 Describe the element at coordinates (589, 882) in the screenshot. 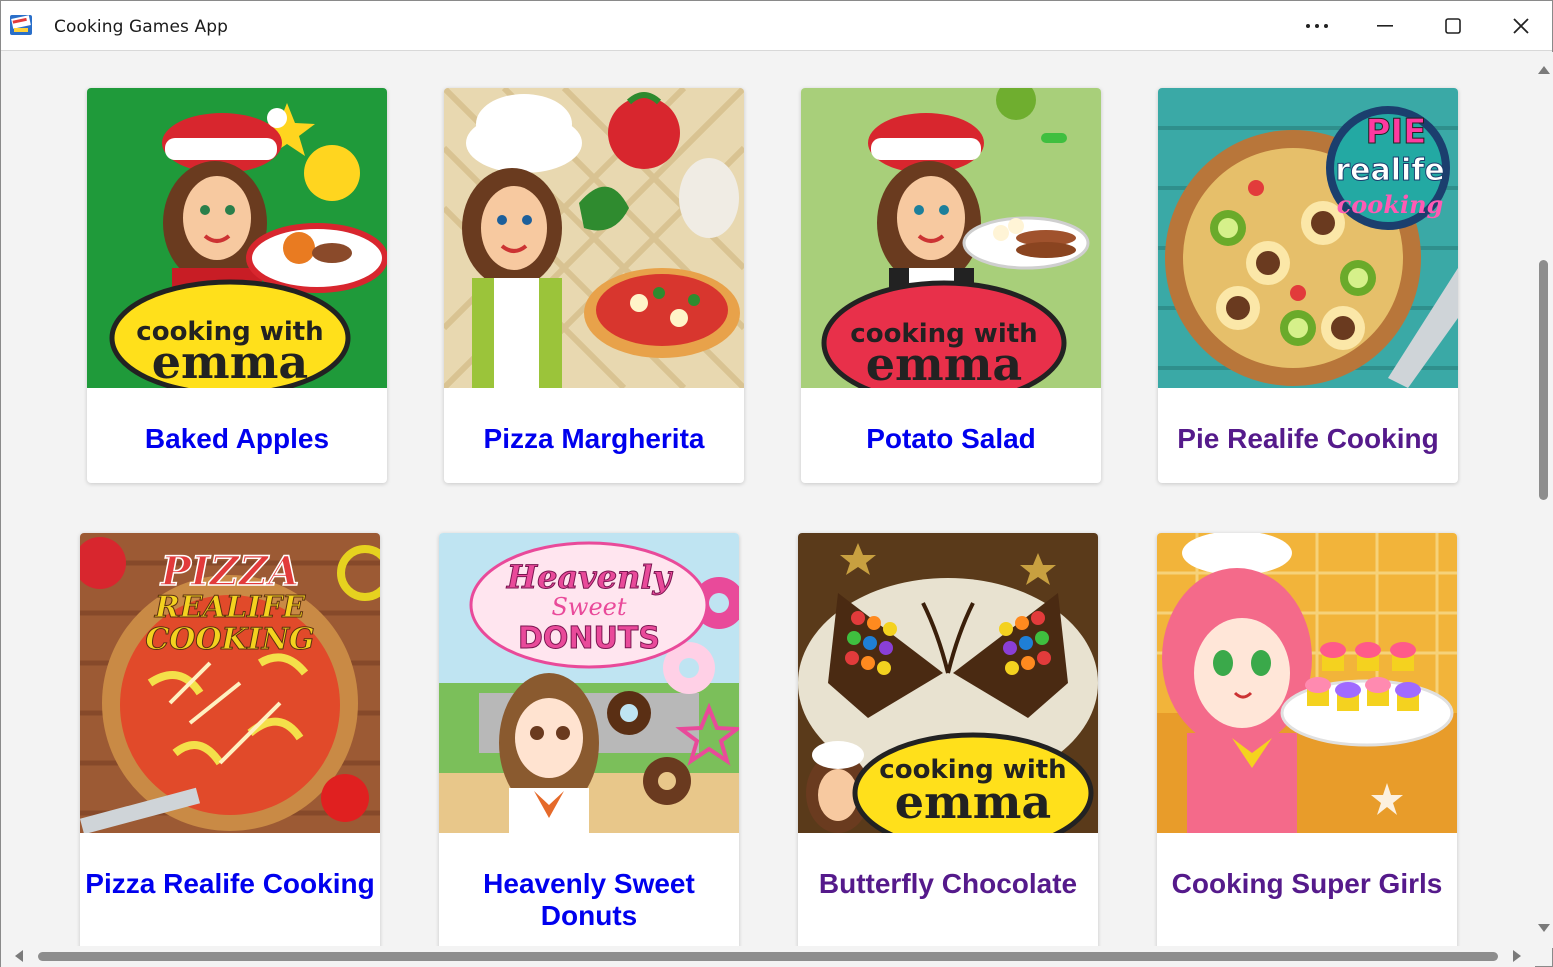

I see `game-title-link: Heavenly Sweet Donuts` at that location.